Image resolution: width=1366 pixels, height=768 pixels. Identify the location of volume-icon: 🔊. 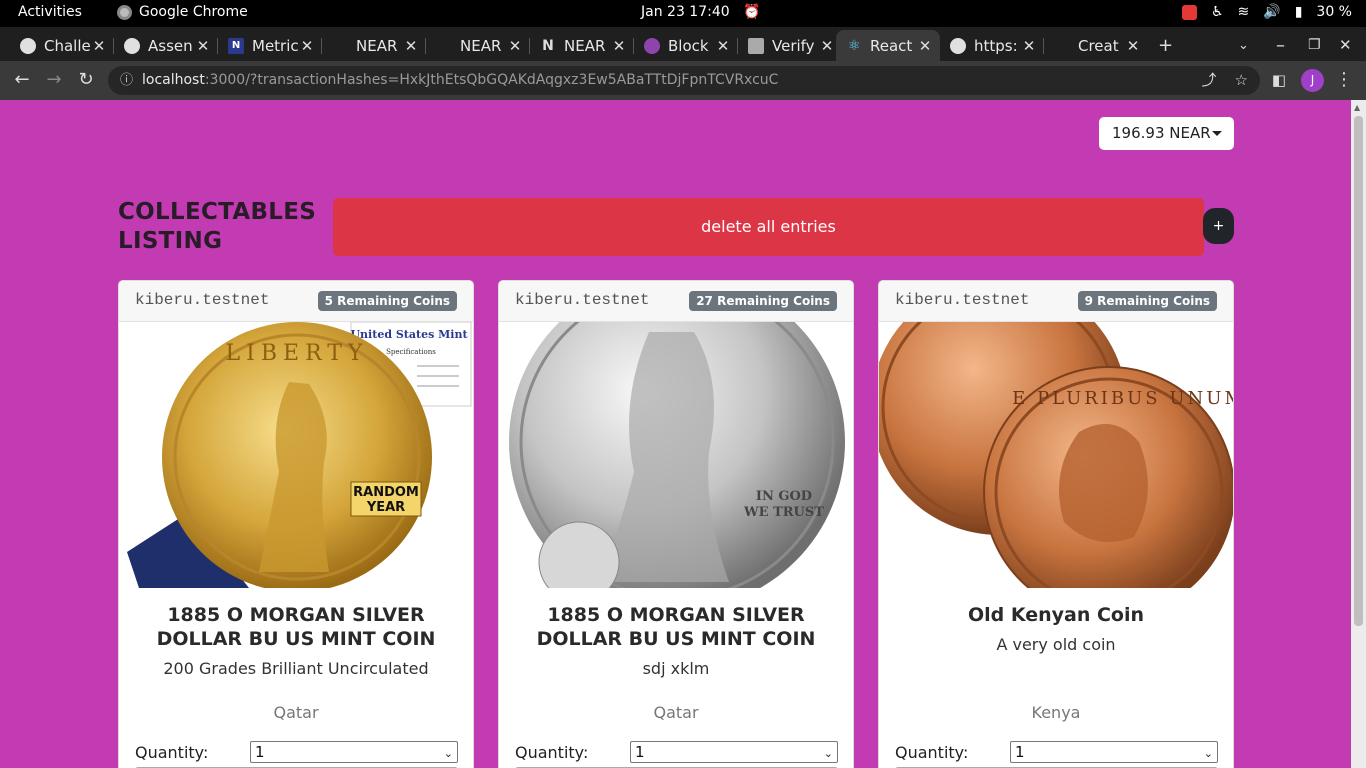
(1272, 12).